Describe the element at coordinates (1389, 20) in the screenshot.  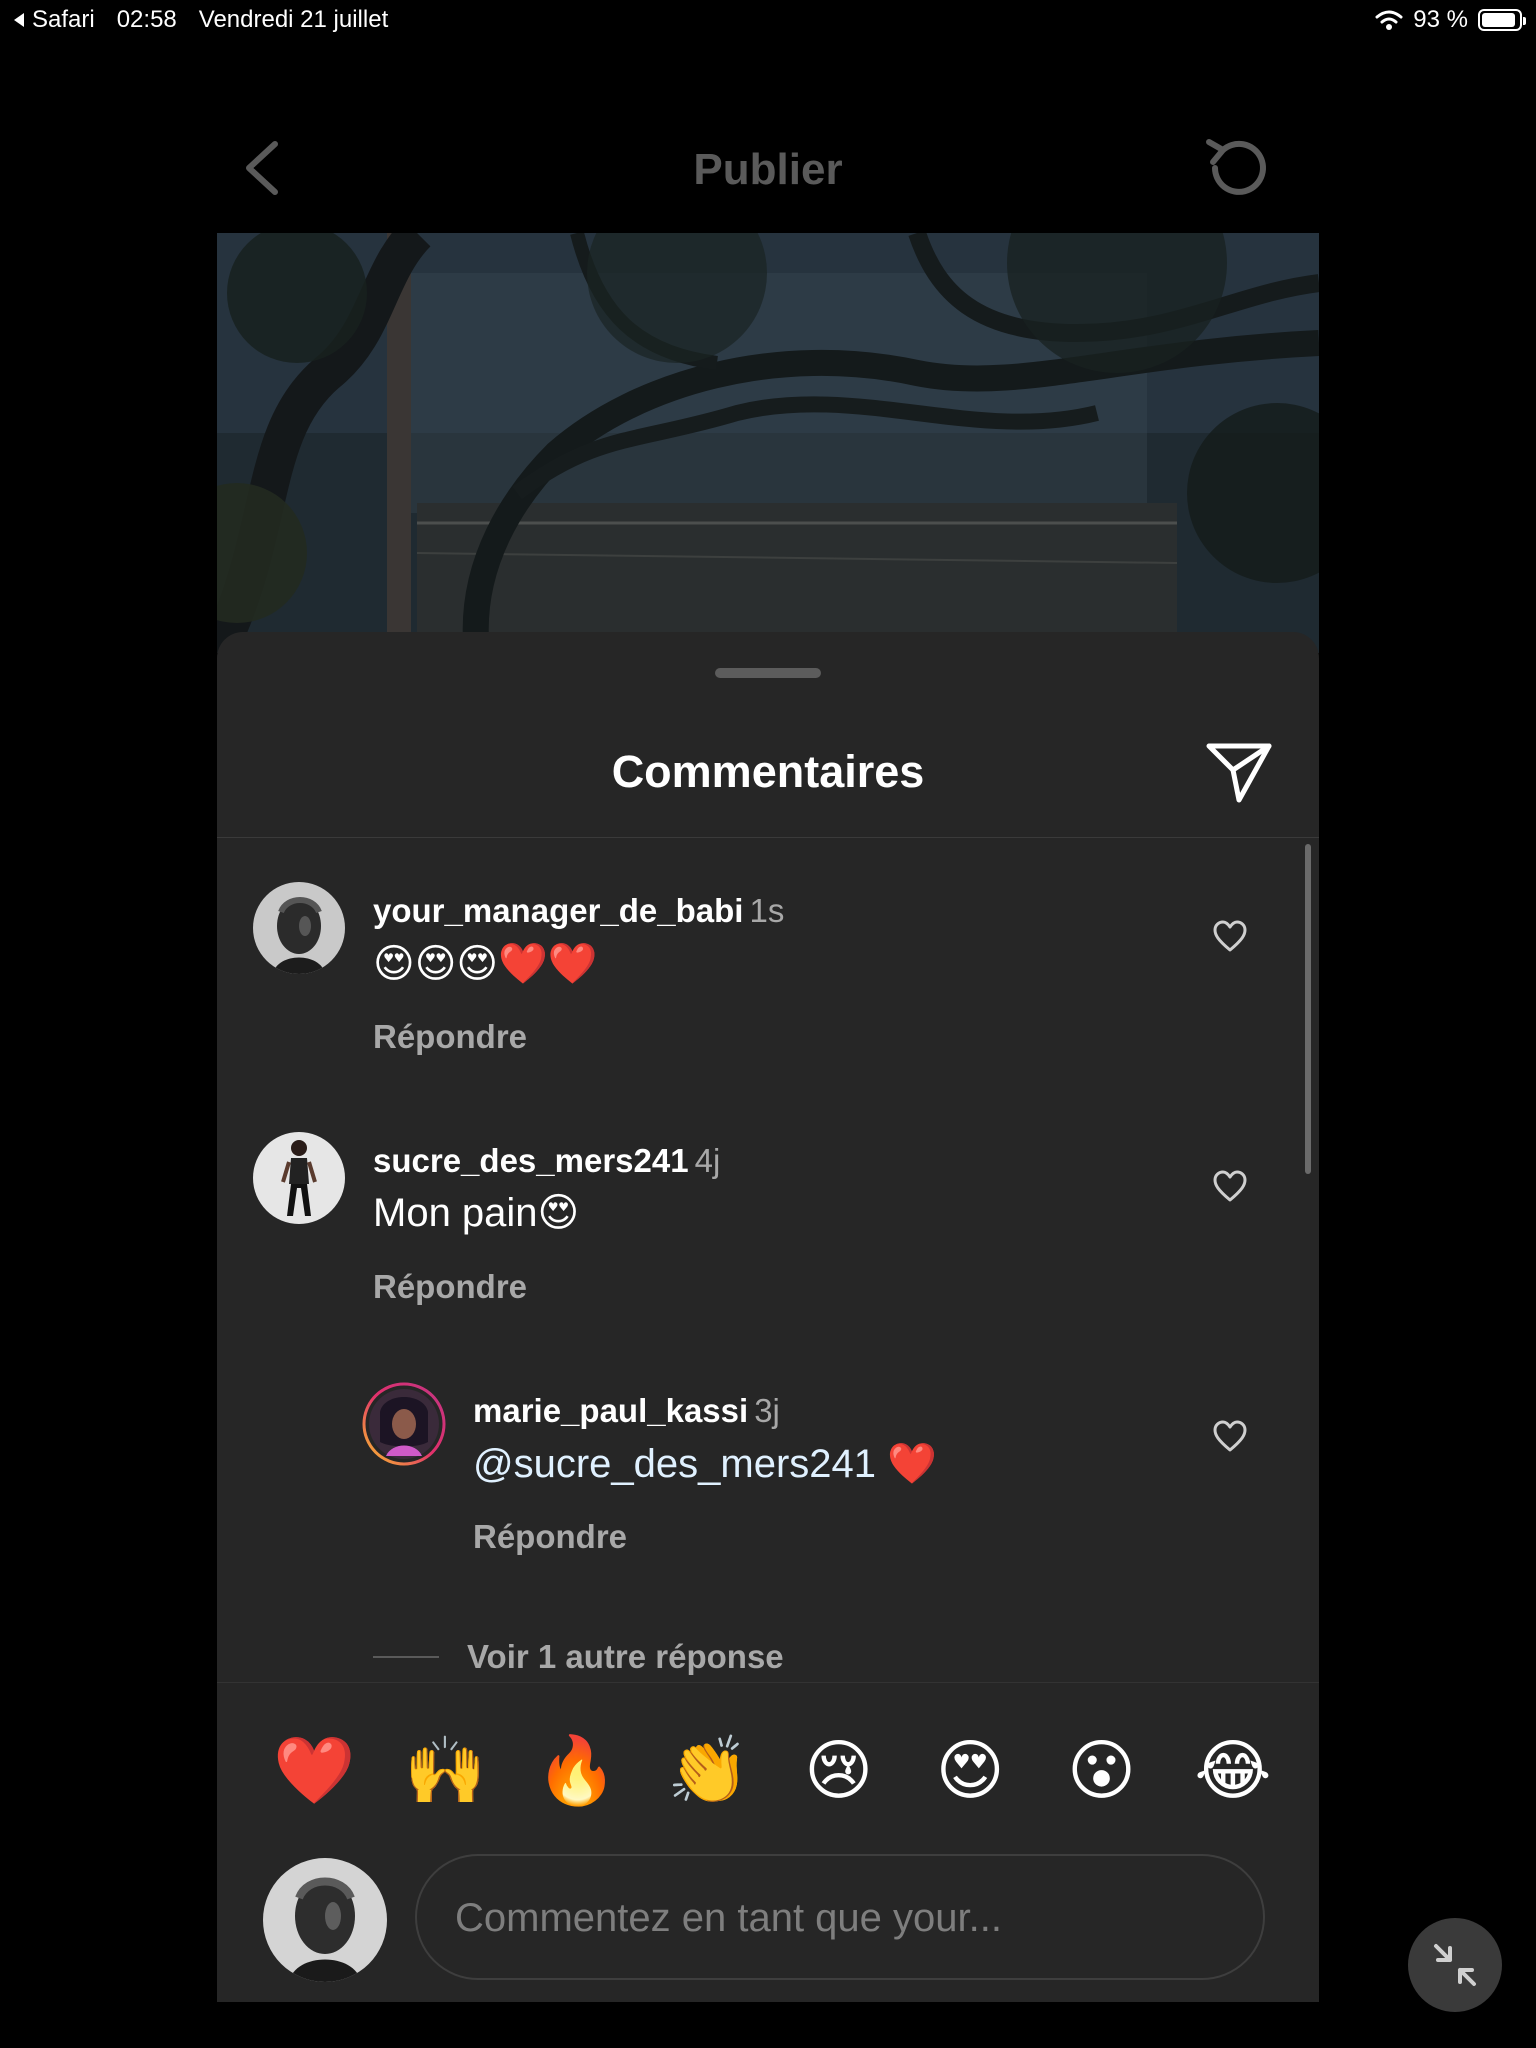
I see `wifi-icon` at that location.